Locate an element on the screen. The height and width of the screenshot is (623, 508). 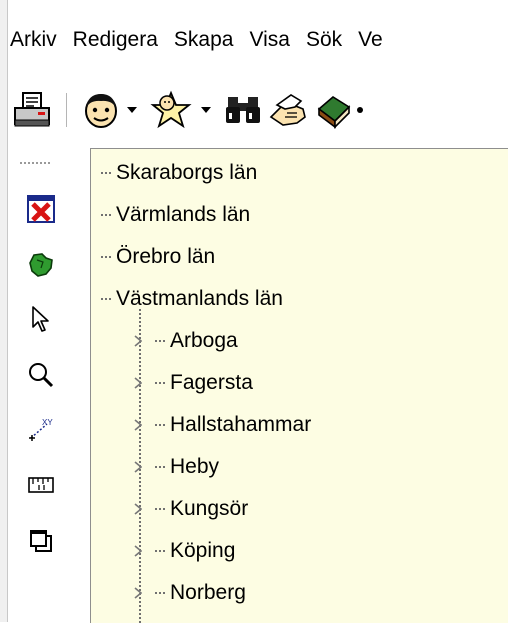
close-x-icon is located at coordinates (41, 209).